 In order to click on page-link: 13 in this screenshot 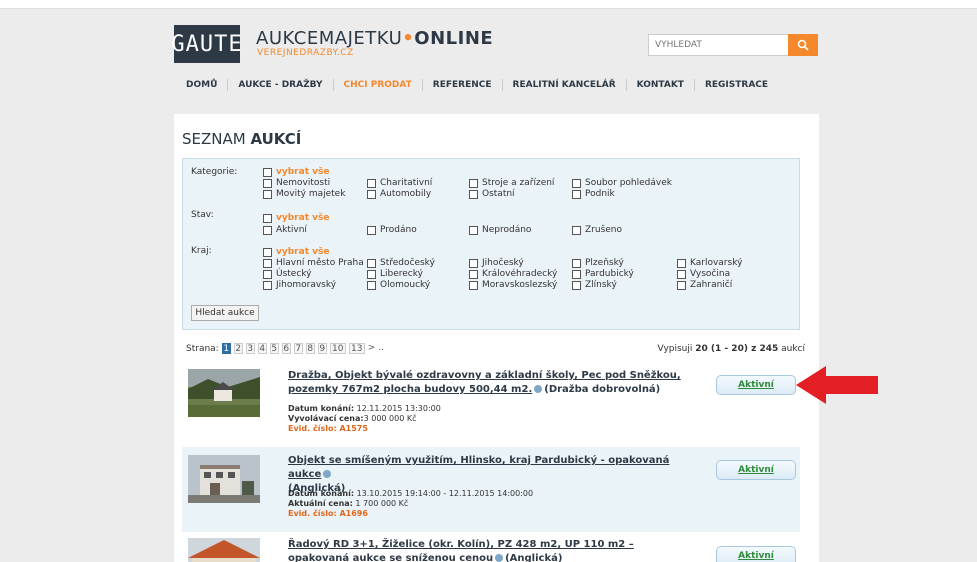, I will do `click(356, 348)`.